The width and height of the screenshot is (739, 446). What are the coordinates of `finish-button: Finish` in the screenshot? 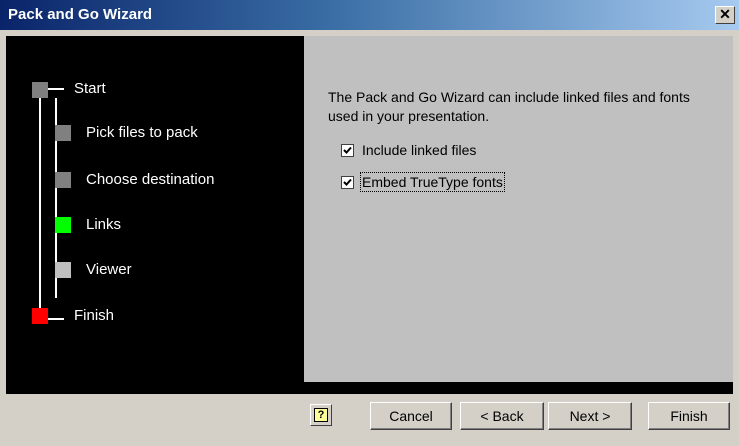 It's located at (689, 416).